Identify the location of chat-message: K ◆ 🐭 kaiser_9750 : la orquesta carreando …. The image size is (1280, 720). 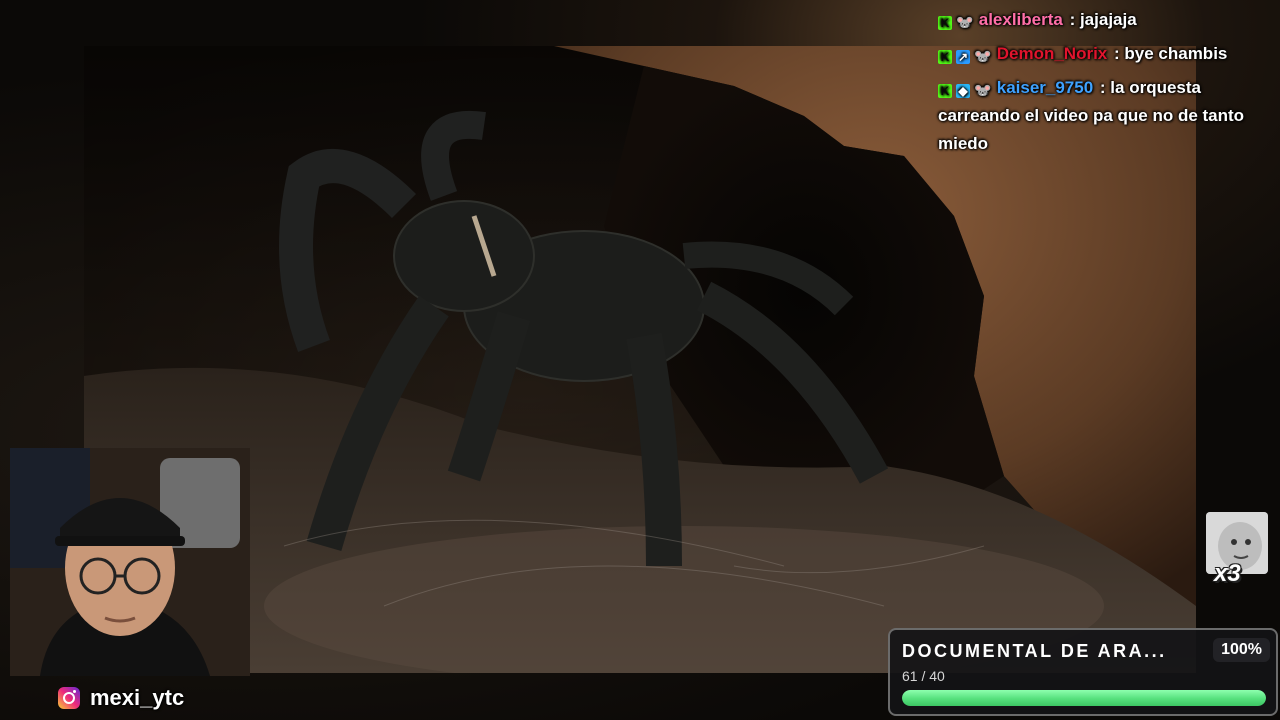
(1105, 116).